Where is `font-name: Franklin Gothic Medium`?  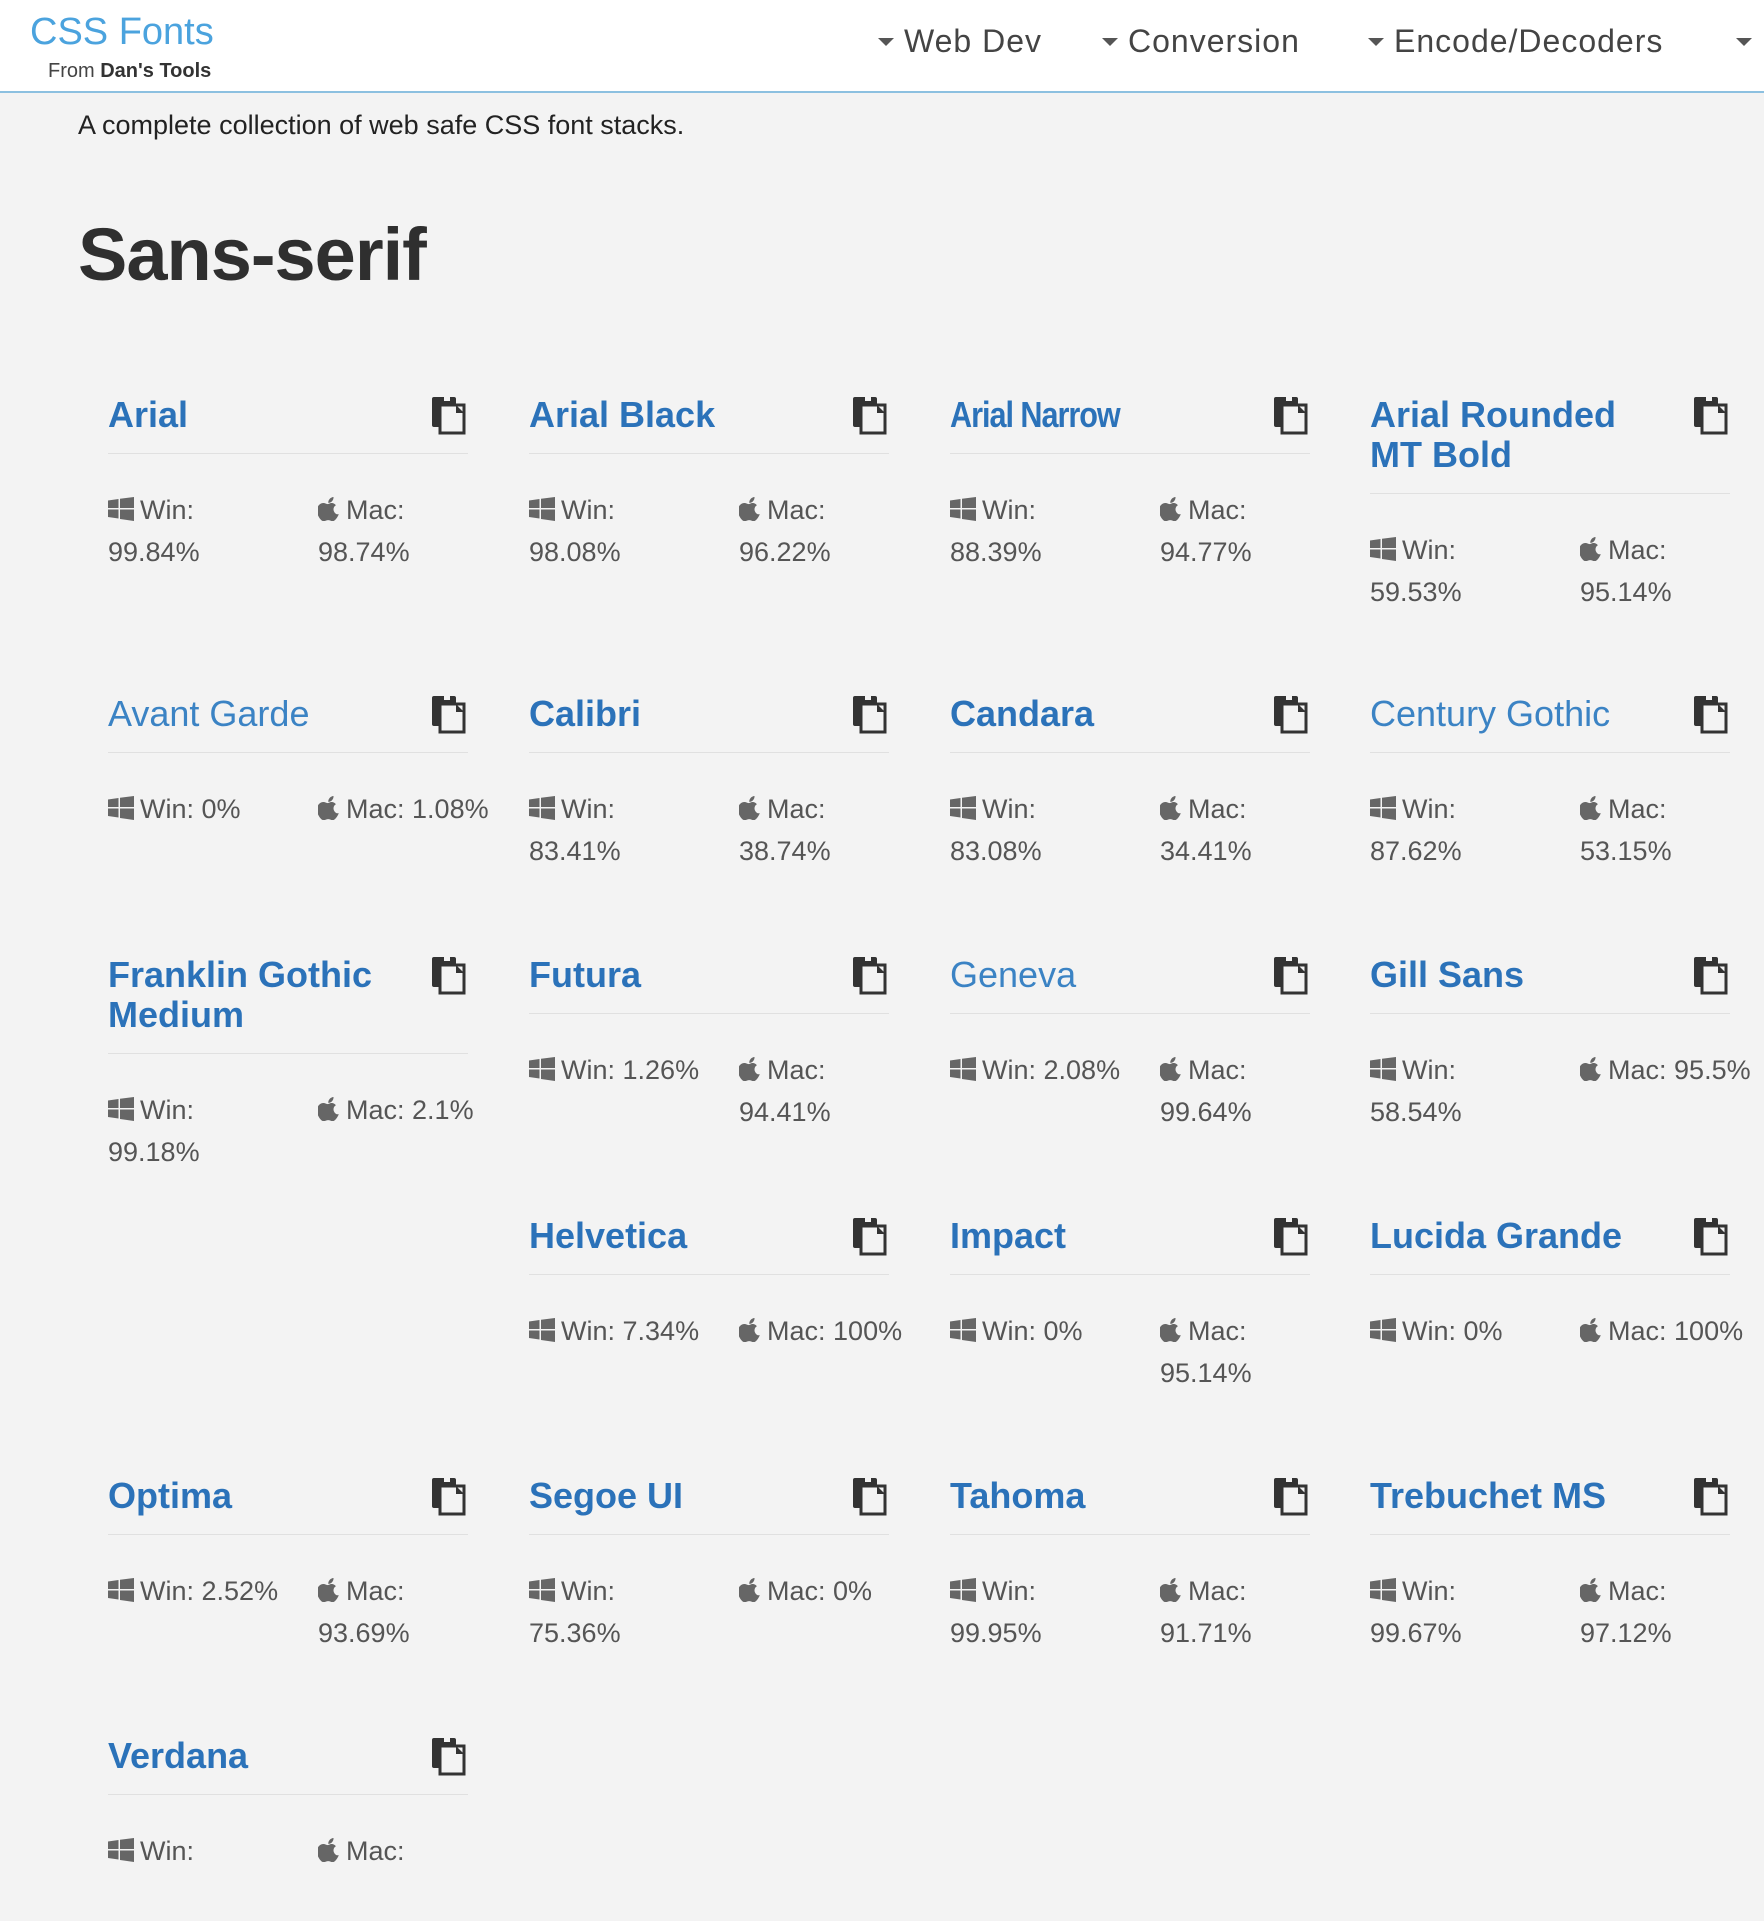 font-name: Franklin Gothic Medium is located at coordinates (248, 995).